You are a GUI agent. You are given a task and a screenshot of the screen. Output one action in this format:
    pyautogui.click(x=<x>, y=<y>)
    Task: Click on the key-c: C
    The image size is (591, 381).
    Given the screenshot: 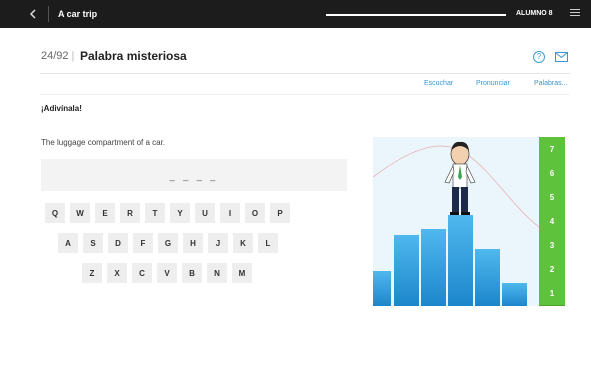 What is the action you would take?
    pyautogui.click(x=142, y=273)
    